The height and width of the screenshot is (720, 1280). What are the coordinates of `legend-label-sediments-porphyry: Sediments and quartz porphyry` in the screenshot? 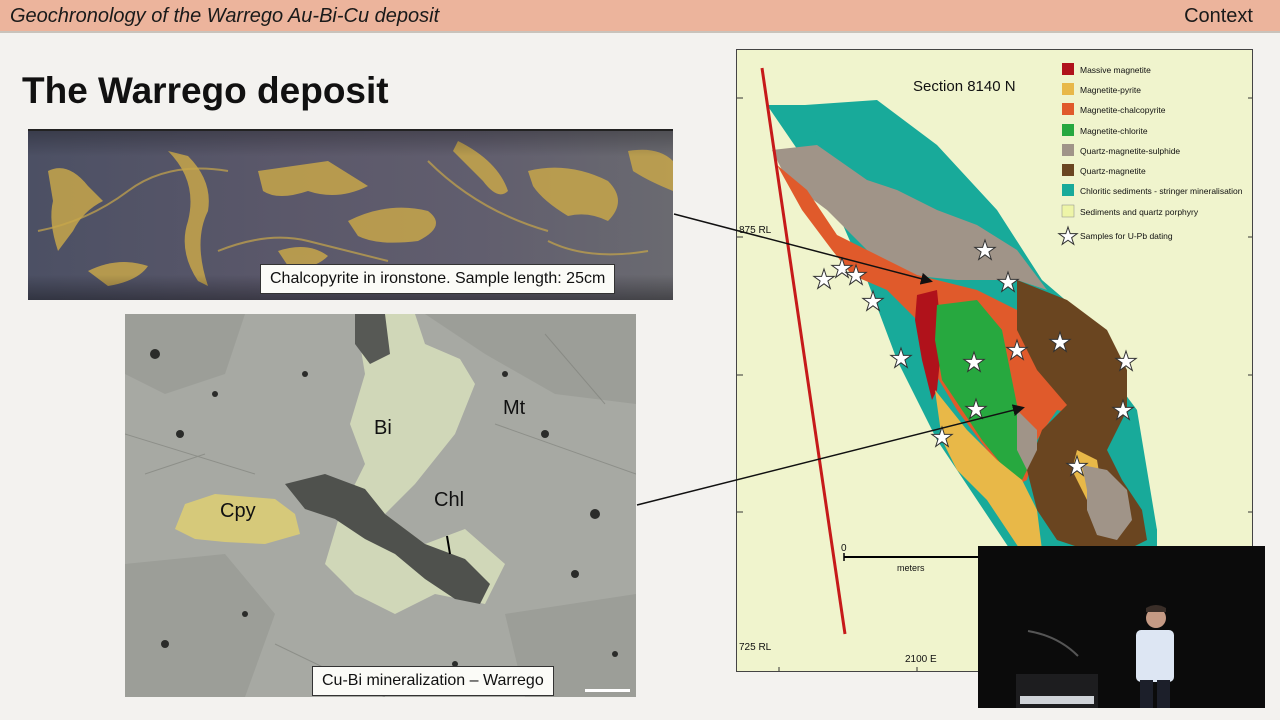 It's located at (1139, 212).